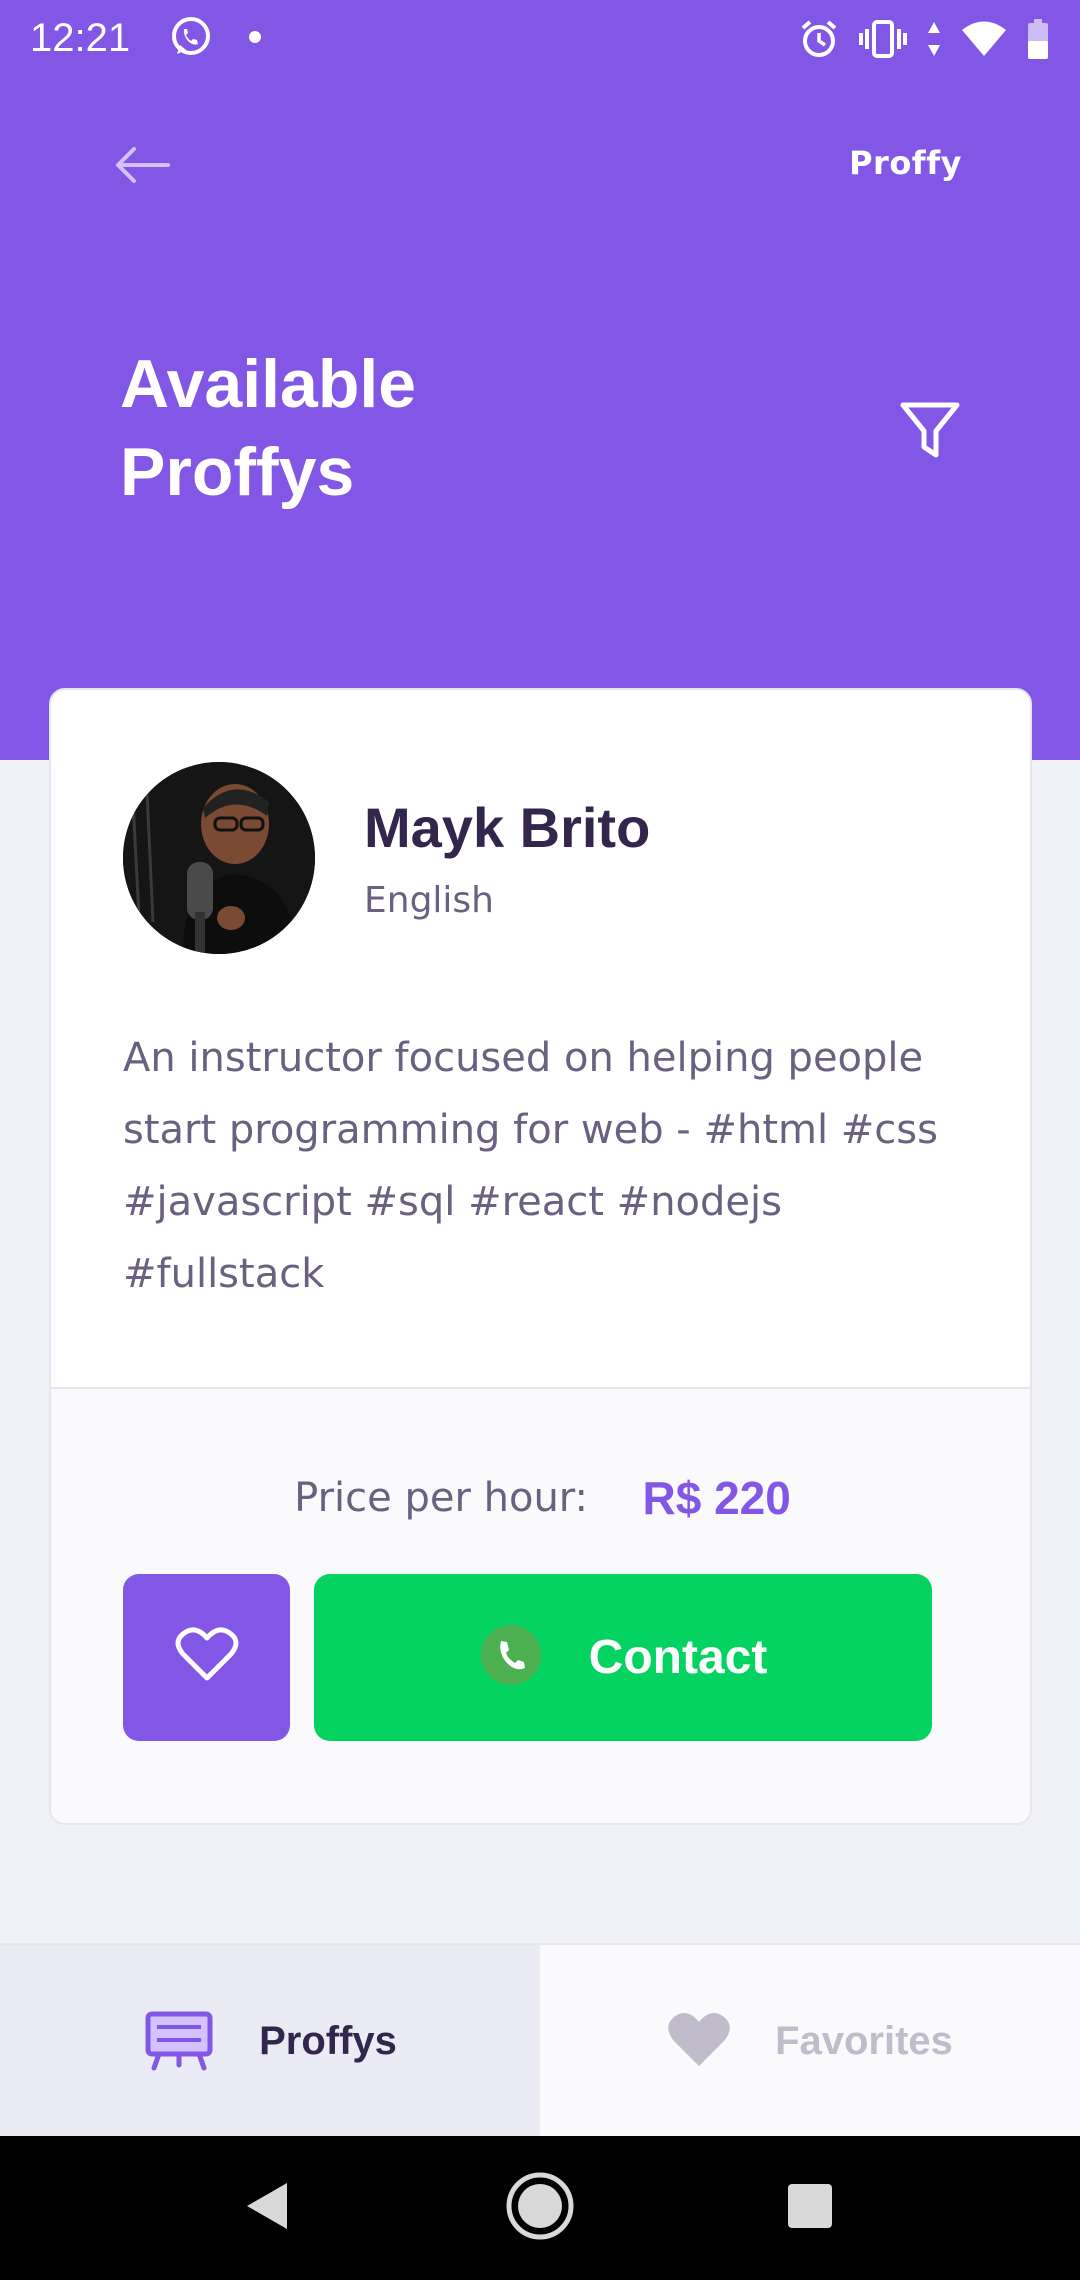  I want to click on price-label: Price per hour:, so click(441, 1498).